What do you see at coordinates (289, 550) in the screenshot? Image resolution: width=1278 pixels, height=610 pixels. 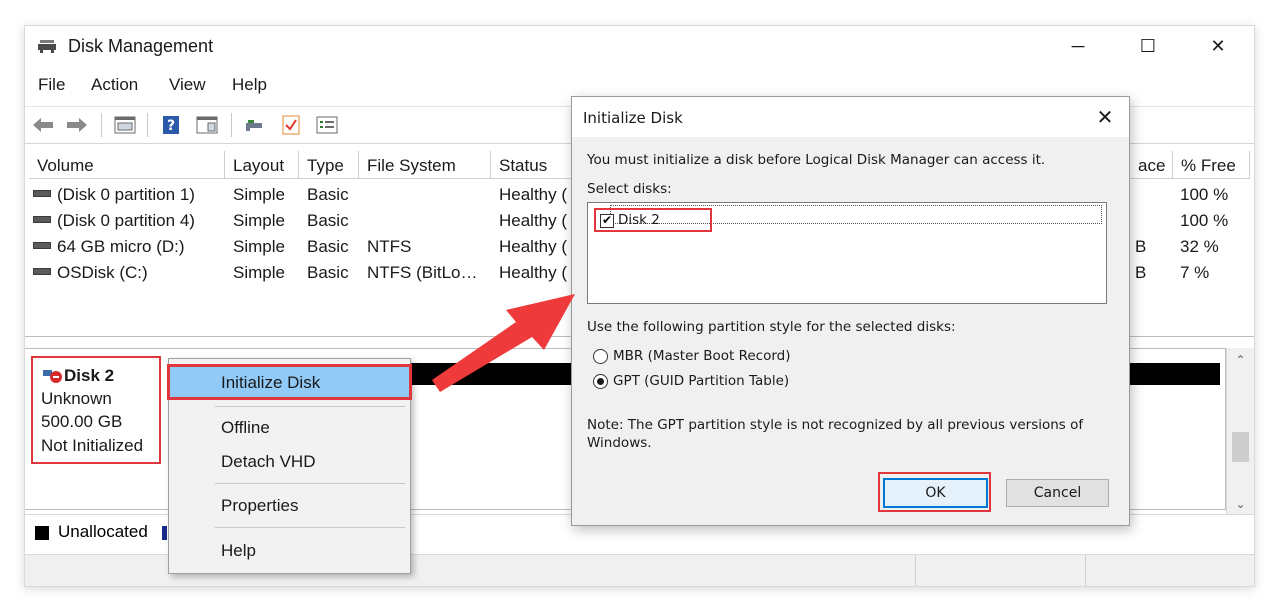 I see `menu-help-item: Help` at bounding box center [289, 550].